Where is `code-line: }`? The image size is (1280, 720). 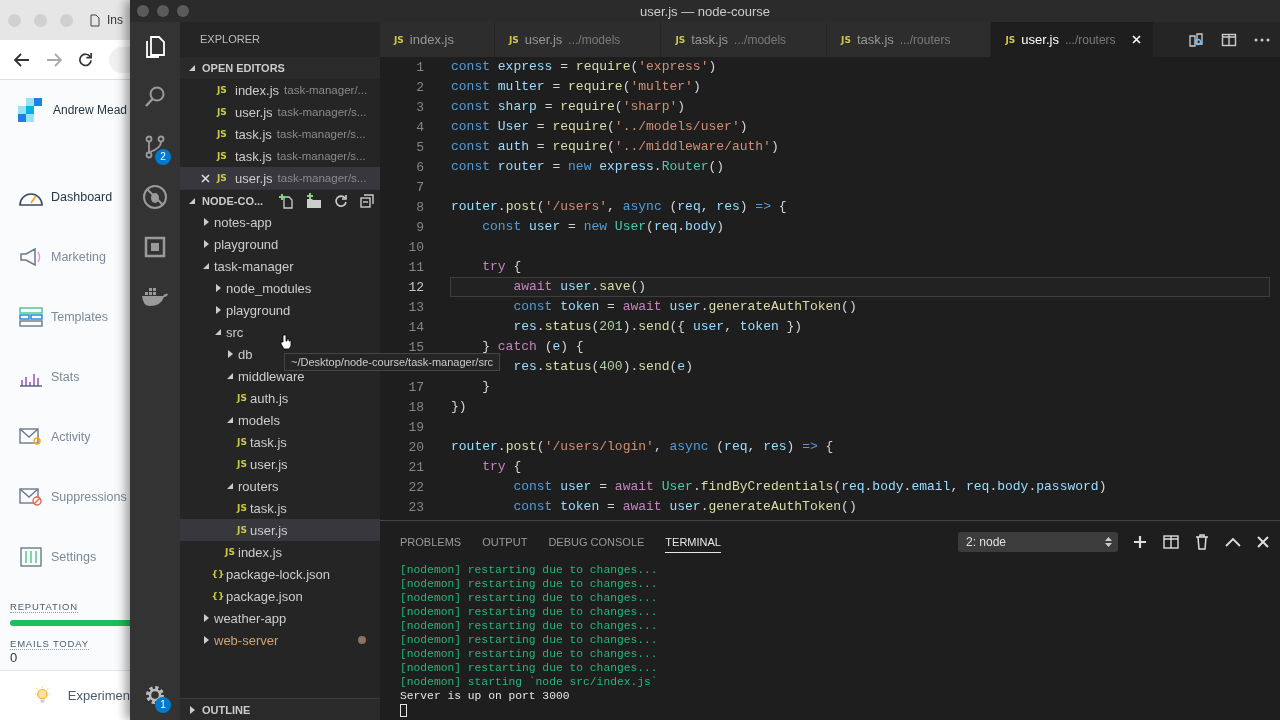
code-line: } is located at coordinates (486, 387).